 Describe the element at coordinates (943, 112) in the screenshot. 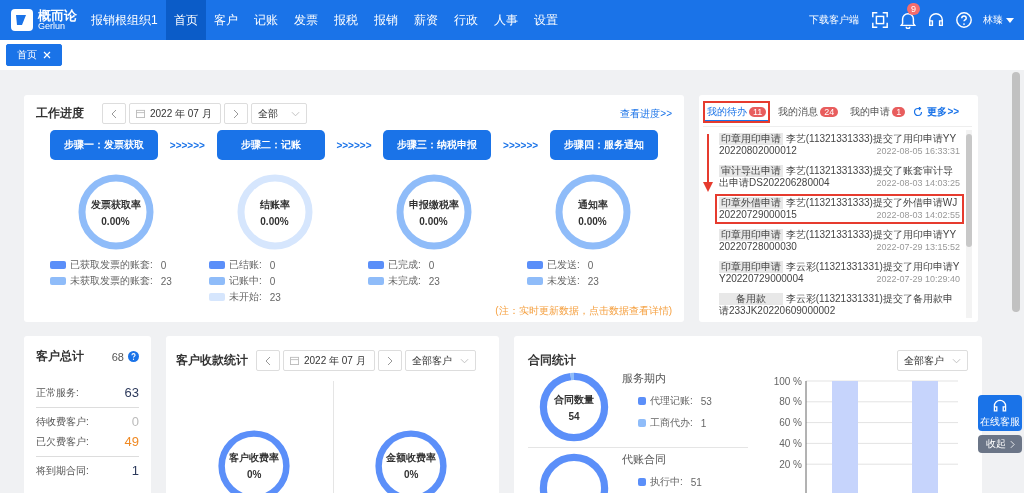

I see `more-link: 更多>>` at that location.